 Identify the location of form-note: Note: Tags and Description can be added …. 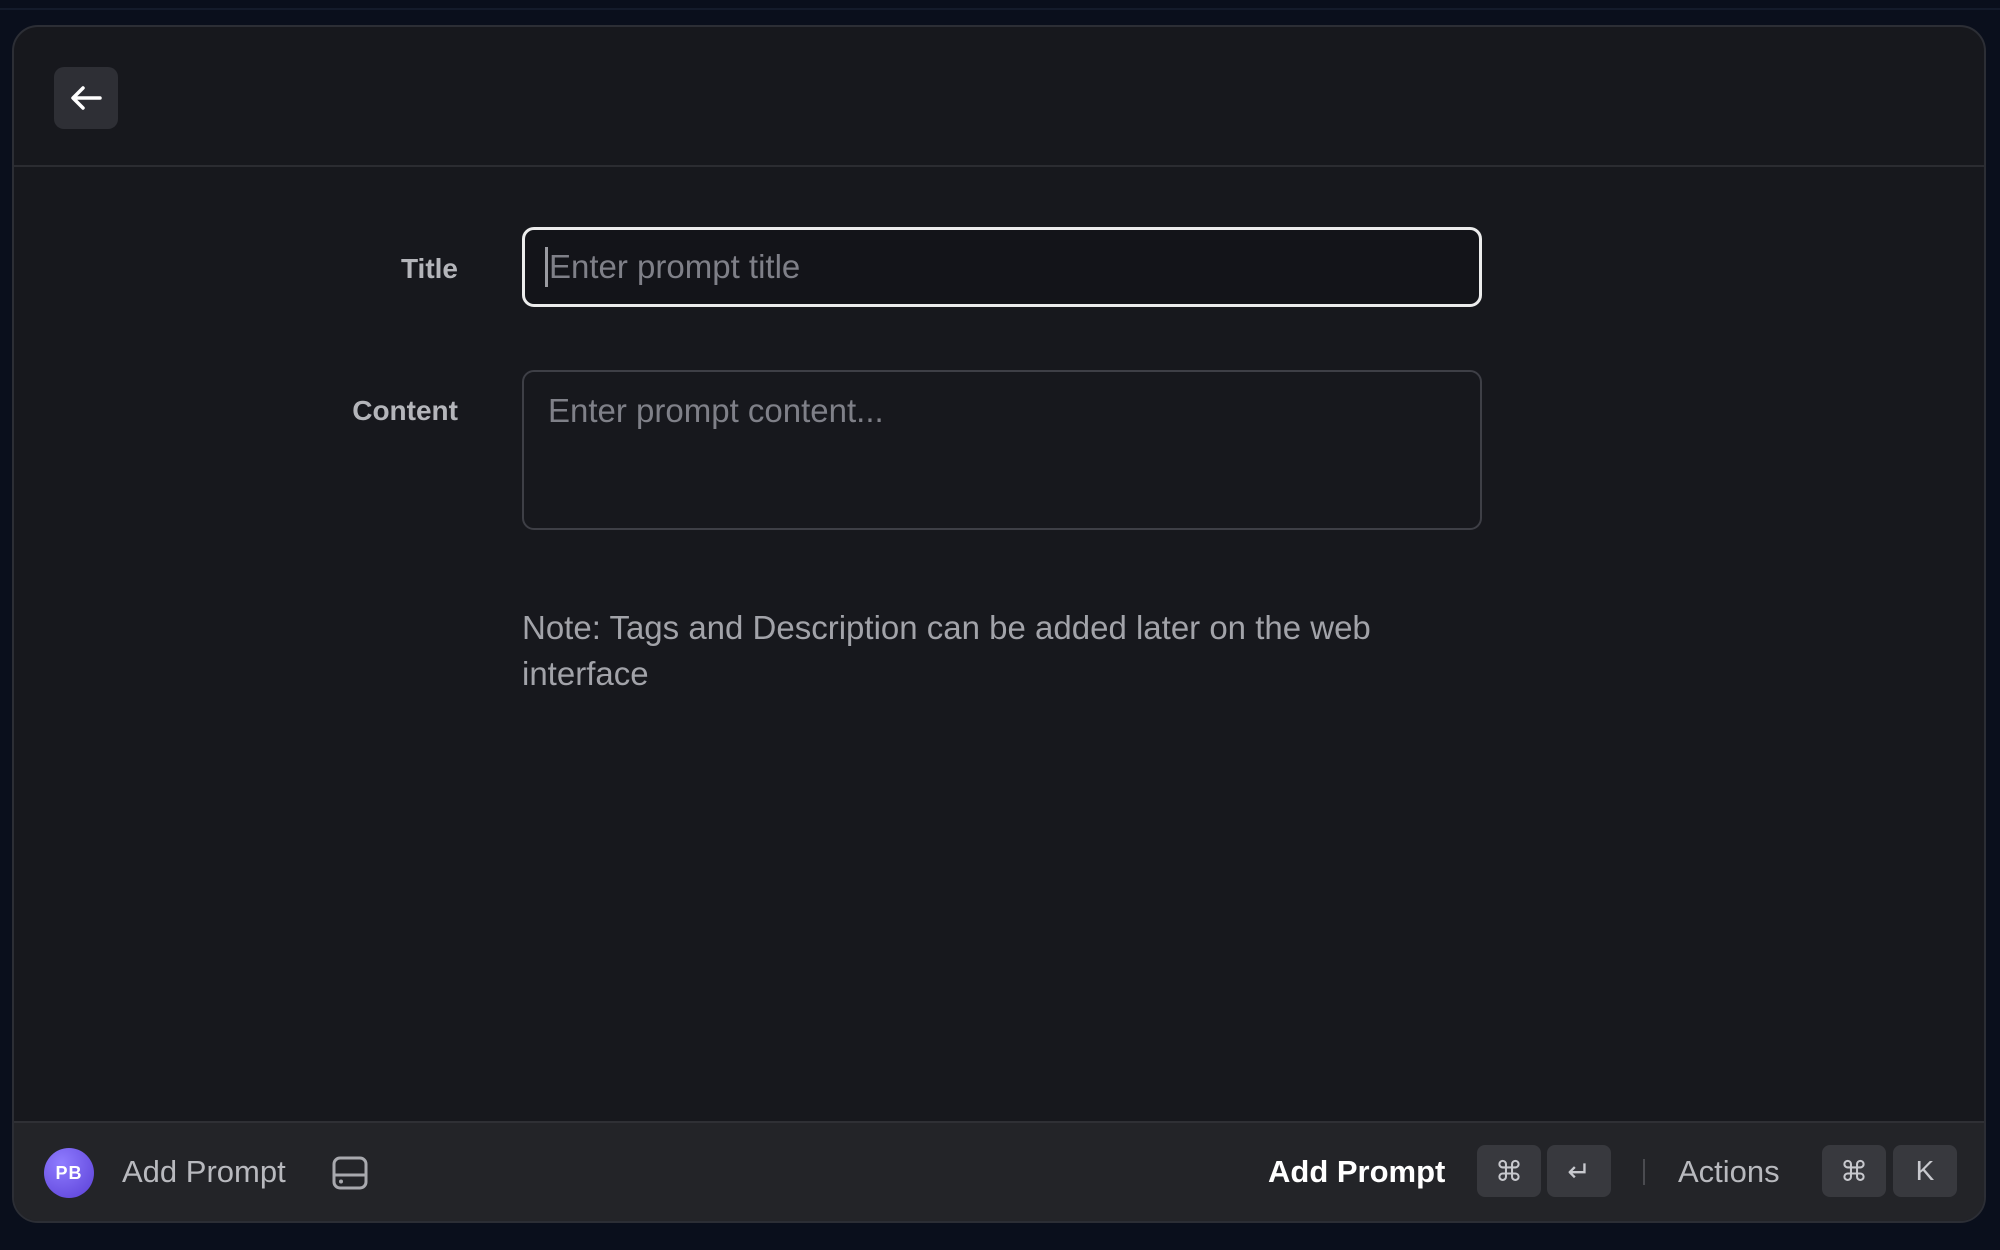
(946, 650).